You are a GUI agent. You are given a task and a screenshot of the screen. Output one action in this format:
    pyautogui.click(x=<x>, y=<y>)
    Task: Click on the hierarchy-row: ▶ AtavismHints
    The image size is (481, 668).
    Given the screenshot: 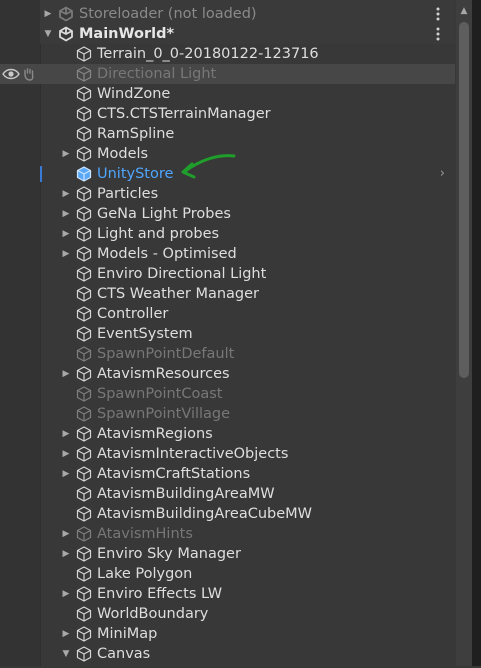 What is the action you would take?
    pyautogui.click(x=227, y=534)
    